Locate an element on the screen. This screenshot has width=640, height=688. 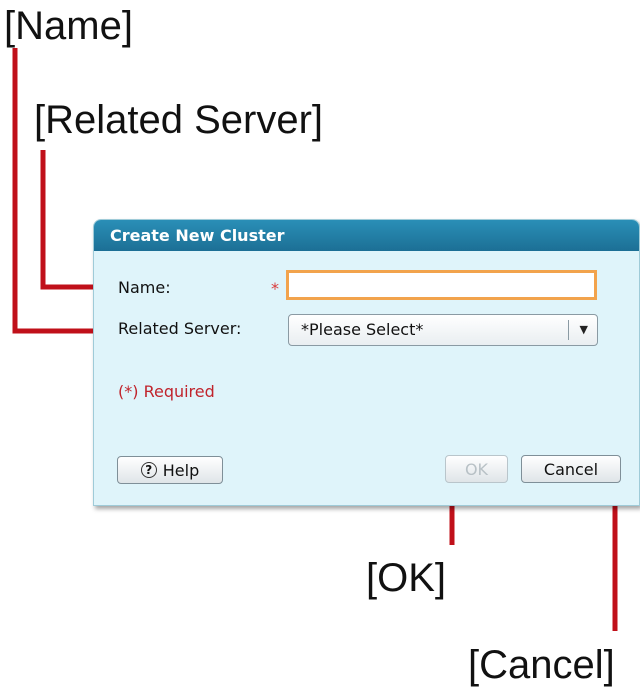
cancel-callout: [Cancel] is located at coordinates (541, 665).